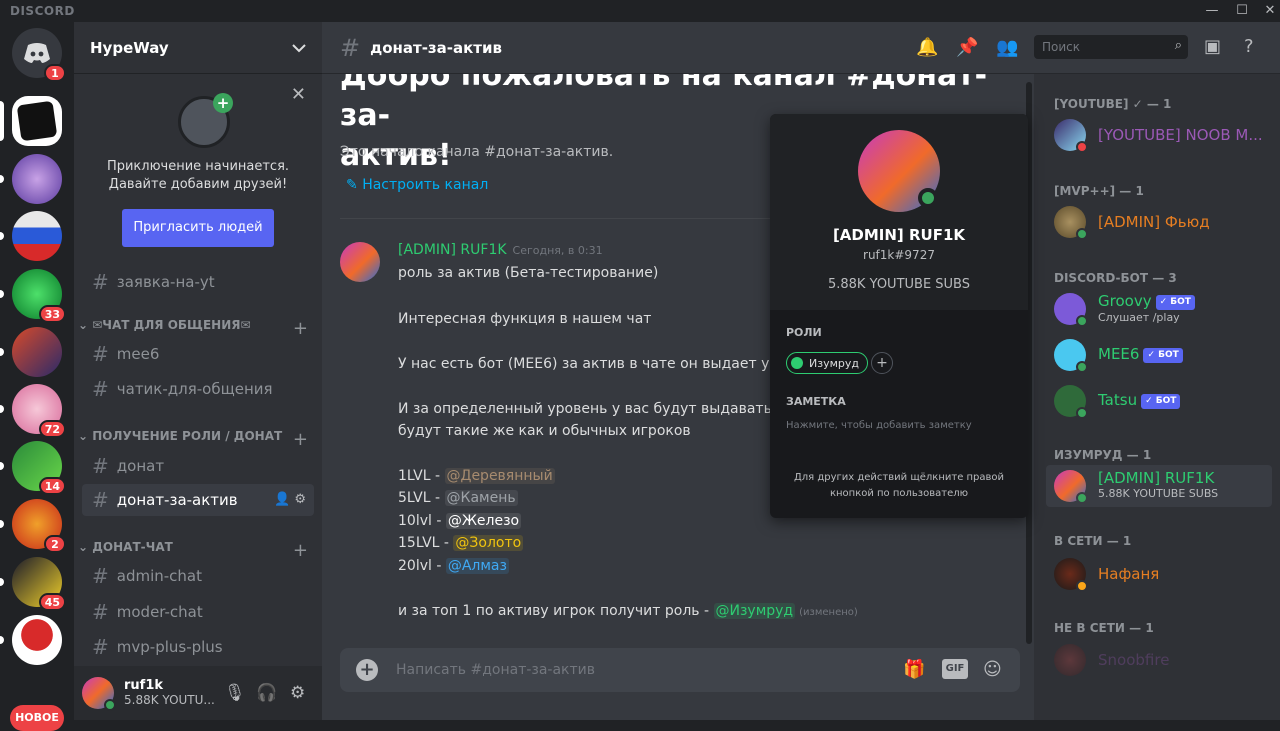  What do you see at coordinates (198, 576) in the screenshot?
I see `channel-item: # admin-chat` at bounding box center [198, 576].